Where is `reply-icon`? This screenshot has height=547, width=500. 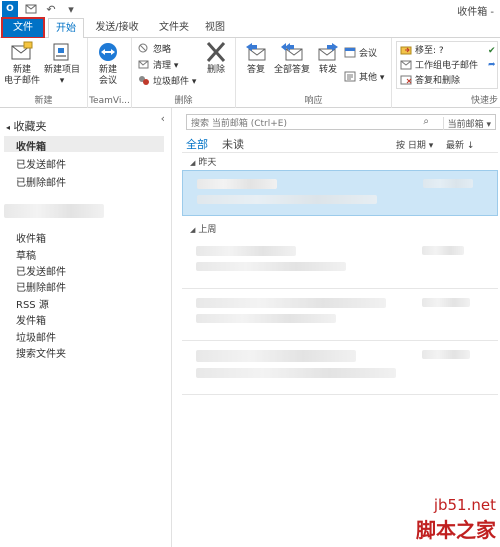 reply-icon is located at coordinates (256, 52).